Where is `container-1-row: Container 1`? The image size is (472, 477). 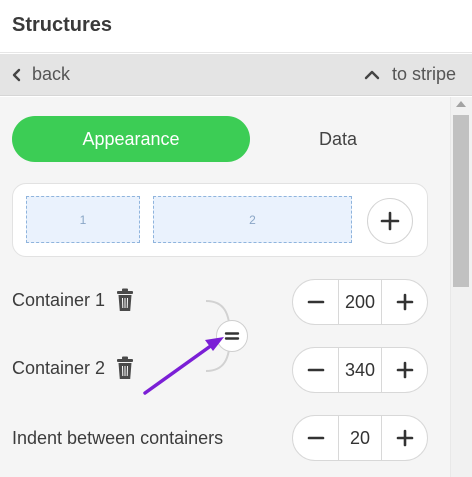 container-1-row: Container 1 is located at coordinates (73, 300).